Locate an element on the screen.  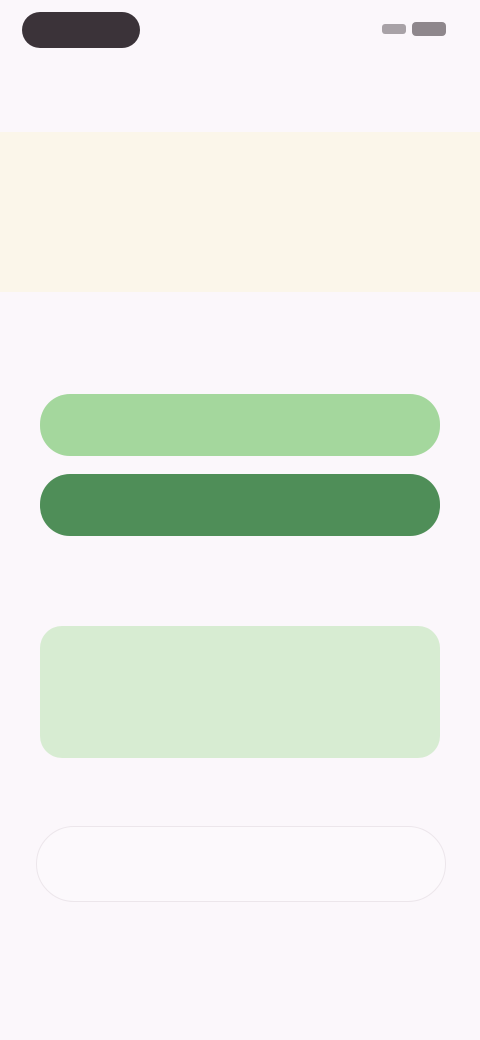
status-icons is located at coordinates (402, 29).